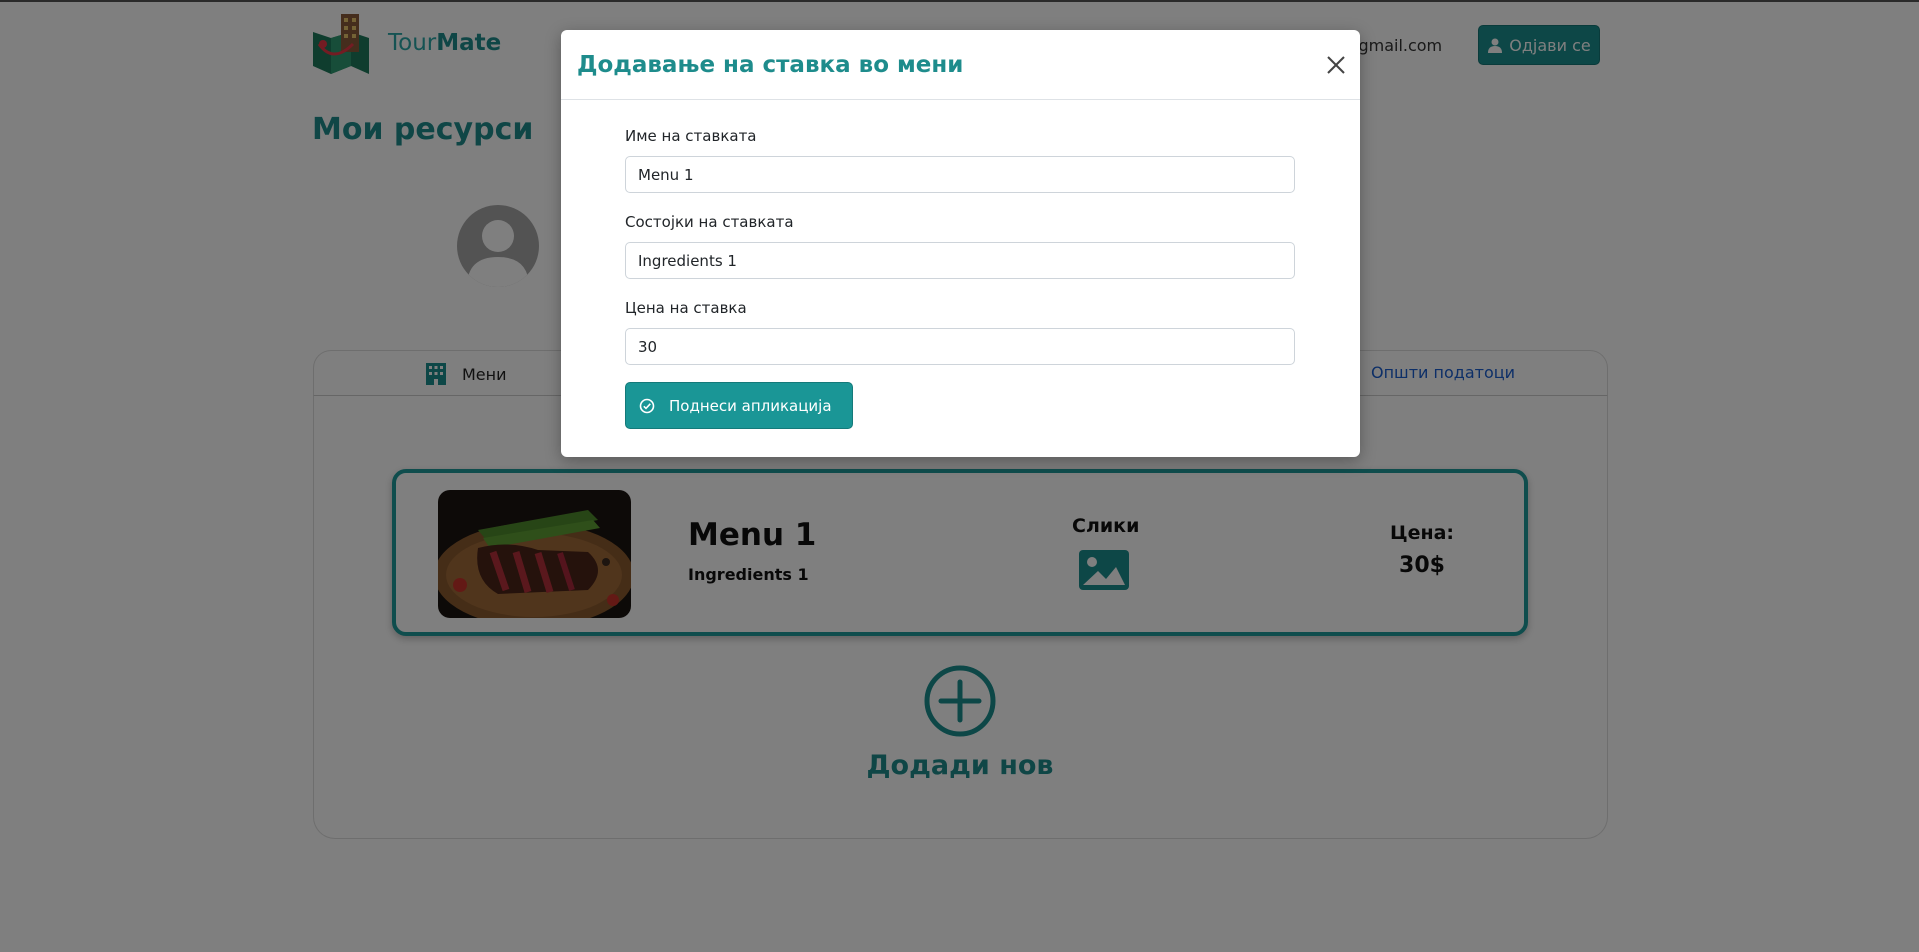 This screenshot has width=1919, height=952. What do you see at coordinates (960, 346) in the screenshot?
I see `item-price-input` at bounding box center [960, 346].